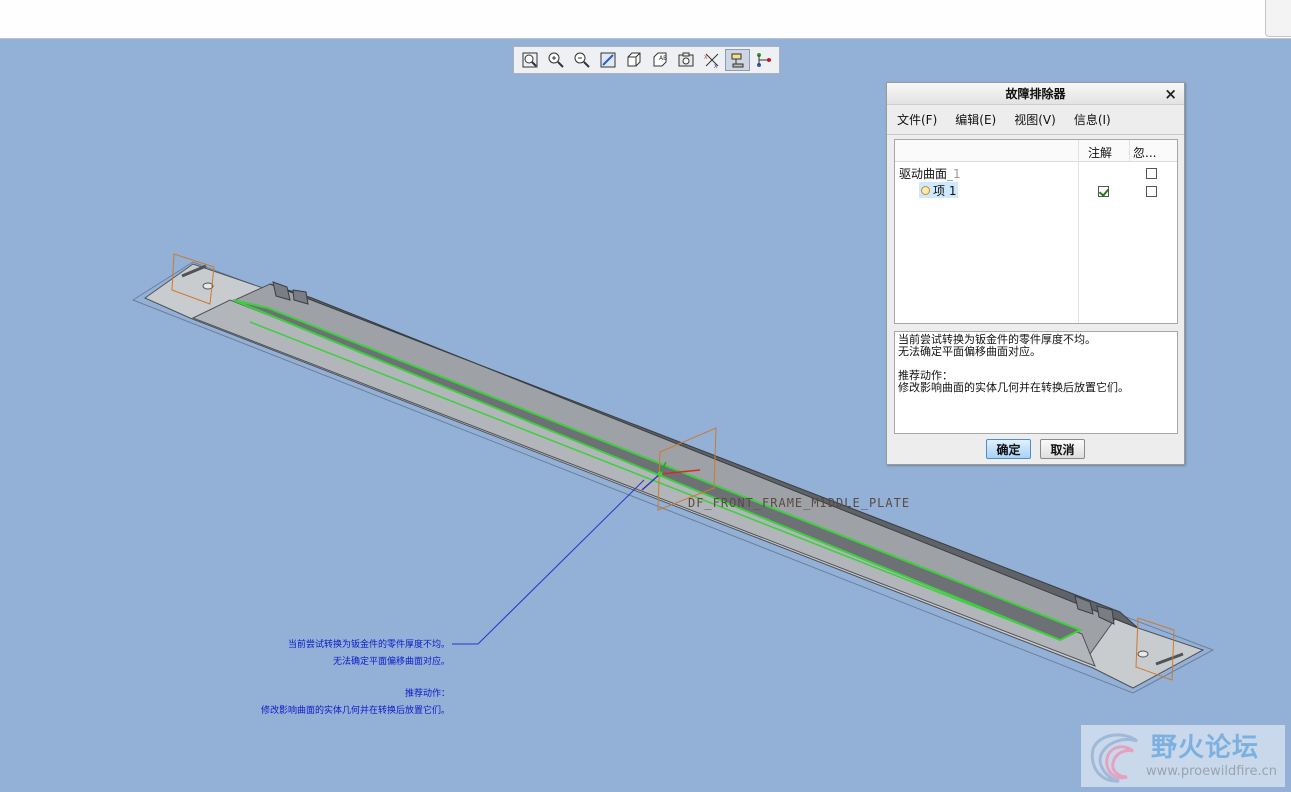 Image resolution: width=1291 pixels, height=792 pixels. I want to click on saved-views-icon: AB, so click(660, 59).